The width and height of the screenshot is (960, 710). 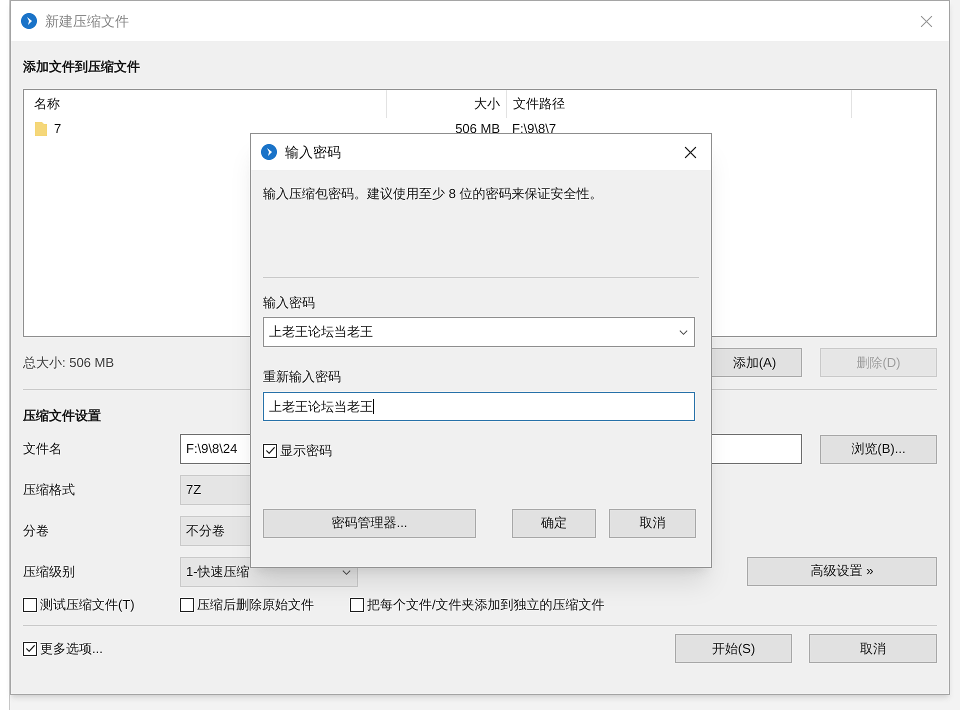 What do you see at coordinates (842, 571) in the screenshot?
I see `button: 高级设置 »` at bounding box center [842, 571].